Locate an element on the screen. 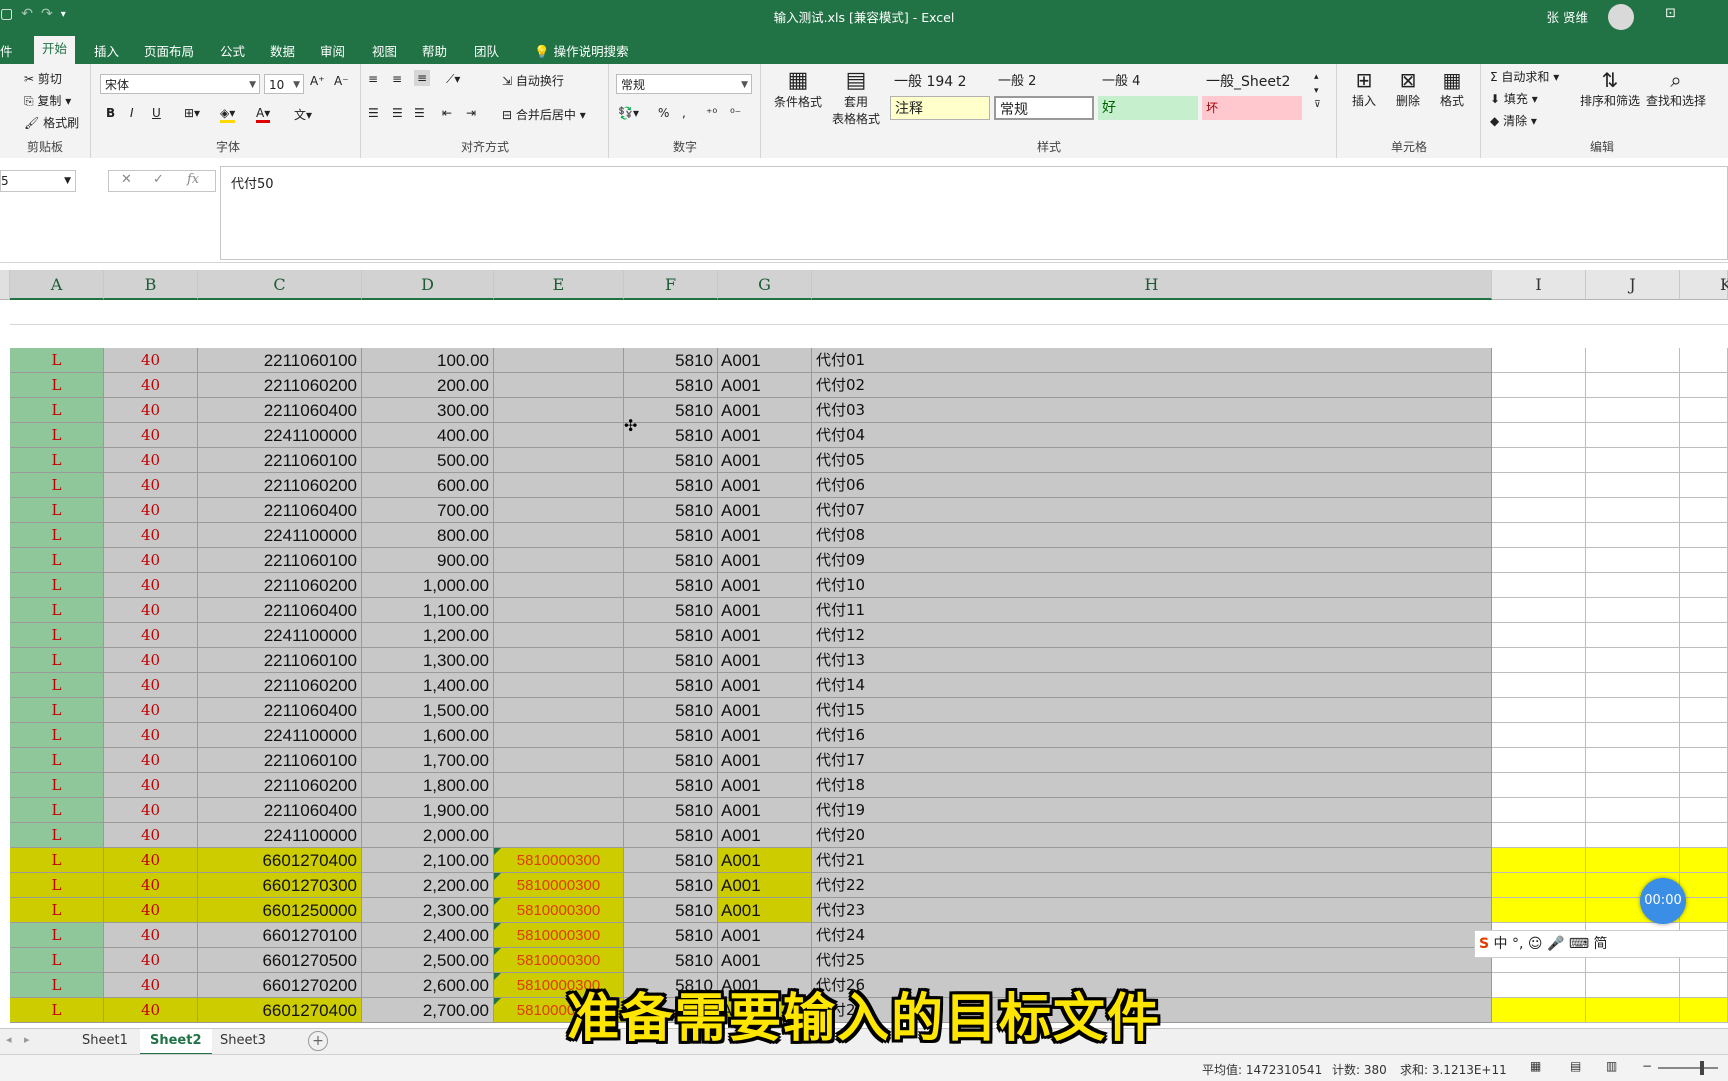 The width and height of the screenshot is (1728, 1081). cell-h: 代付12 is located at coordinates (1152, 635).